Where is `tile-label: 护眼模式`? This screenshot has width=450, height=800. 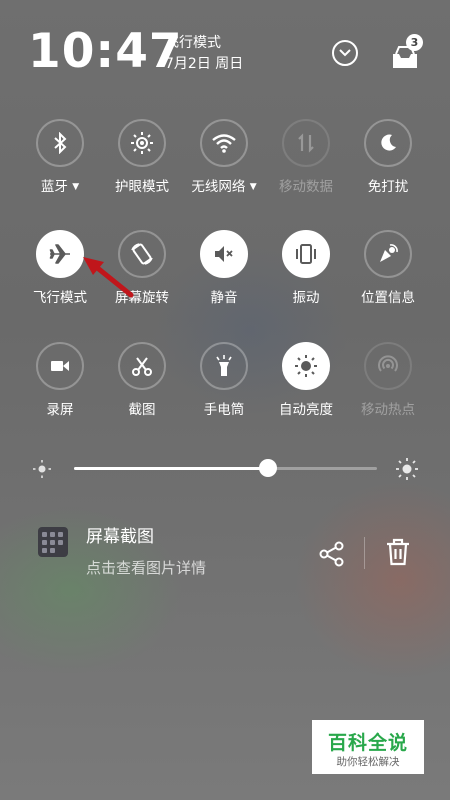 tile-label: 护眼模式 is located at coordinates (142, 187).